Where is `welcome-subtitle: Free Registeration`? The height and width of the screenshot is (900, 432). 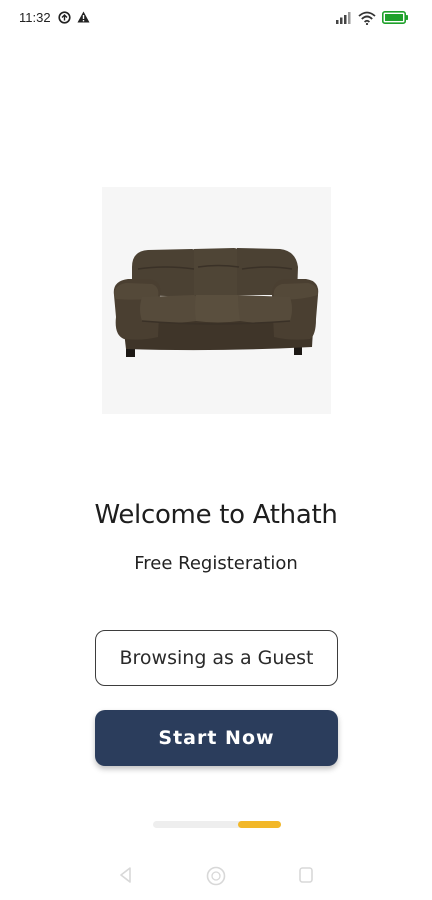 welcome-subtitle: Free Registeration is located at coordinates (216, 563).